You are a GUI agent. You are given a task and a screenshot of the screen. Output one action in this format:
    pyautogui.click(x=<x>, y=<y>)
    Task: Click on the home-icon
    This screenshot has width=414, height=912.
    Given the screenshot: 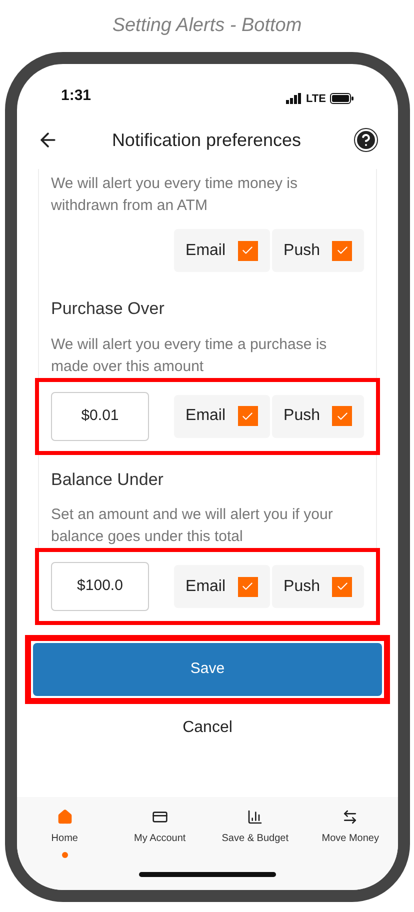 What is the action you would take?
    pyautogui.click(x=64, y=817)
    